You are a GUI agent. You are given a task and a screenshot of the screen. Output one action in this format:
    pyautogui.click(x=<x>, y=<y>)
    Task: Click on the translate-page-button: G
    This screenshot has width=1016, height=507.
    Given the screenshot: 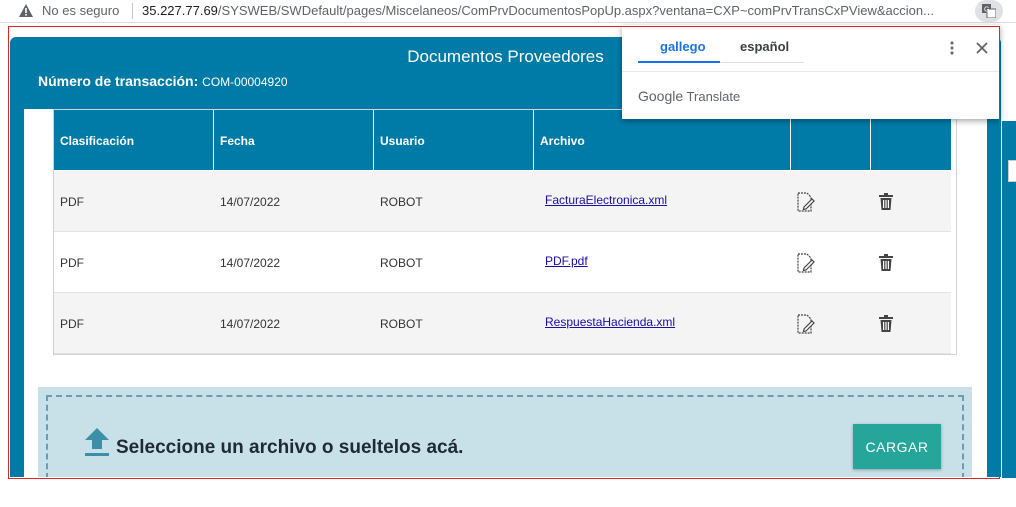 What is the action you would take?
    pyautogui.click(x=989, y=11)
    